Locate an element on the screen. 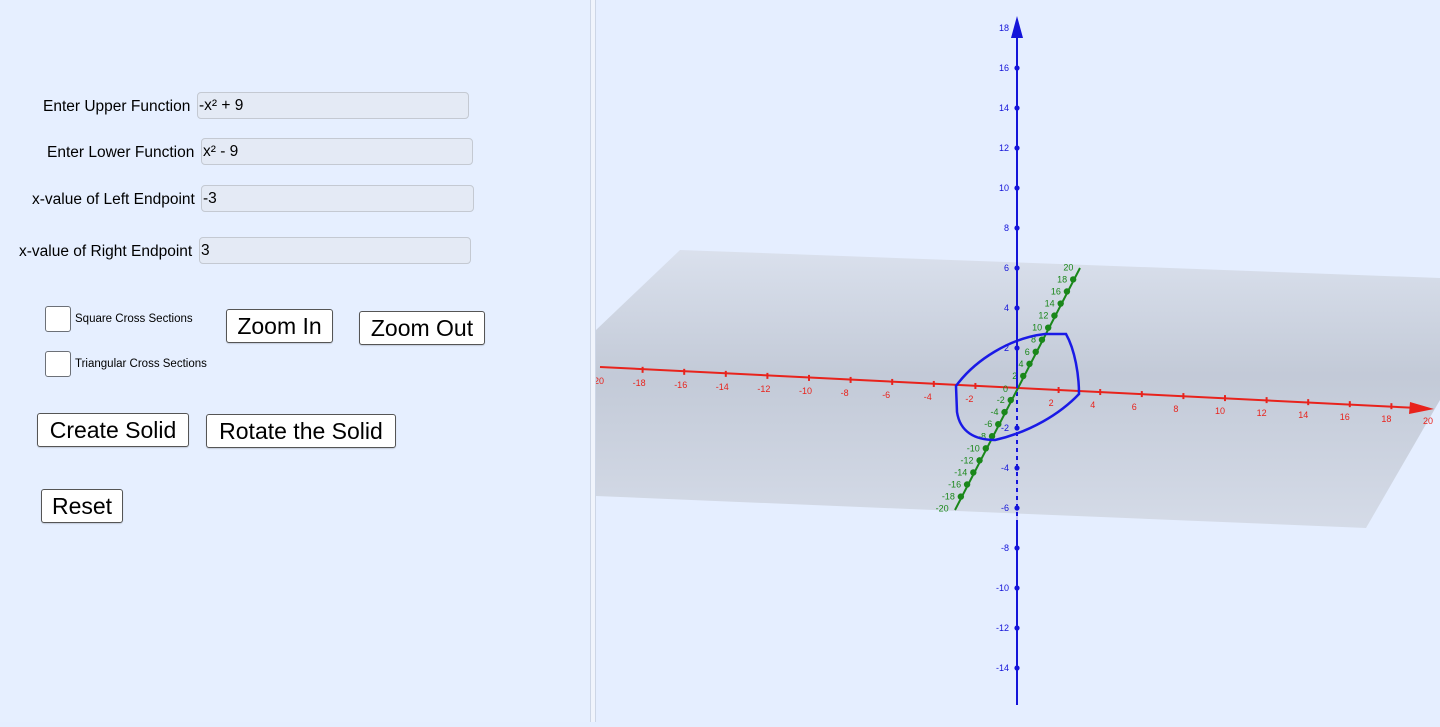 The image size is (1440, 727). x-tick-label: 14 is located at coordinates (1303, 415).